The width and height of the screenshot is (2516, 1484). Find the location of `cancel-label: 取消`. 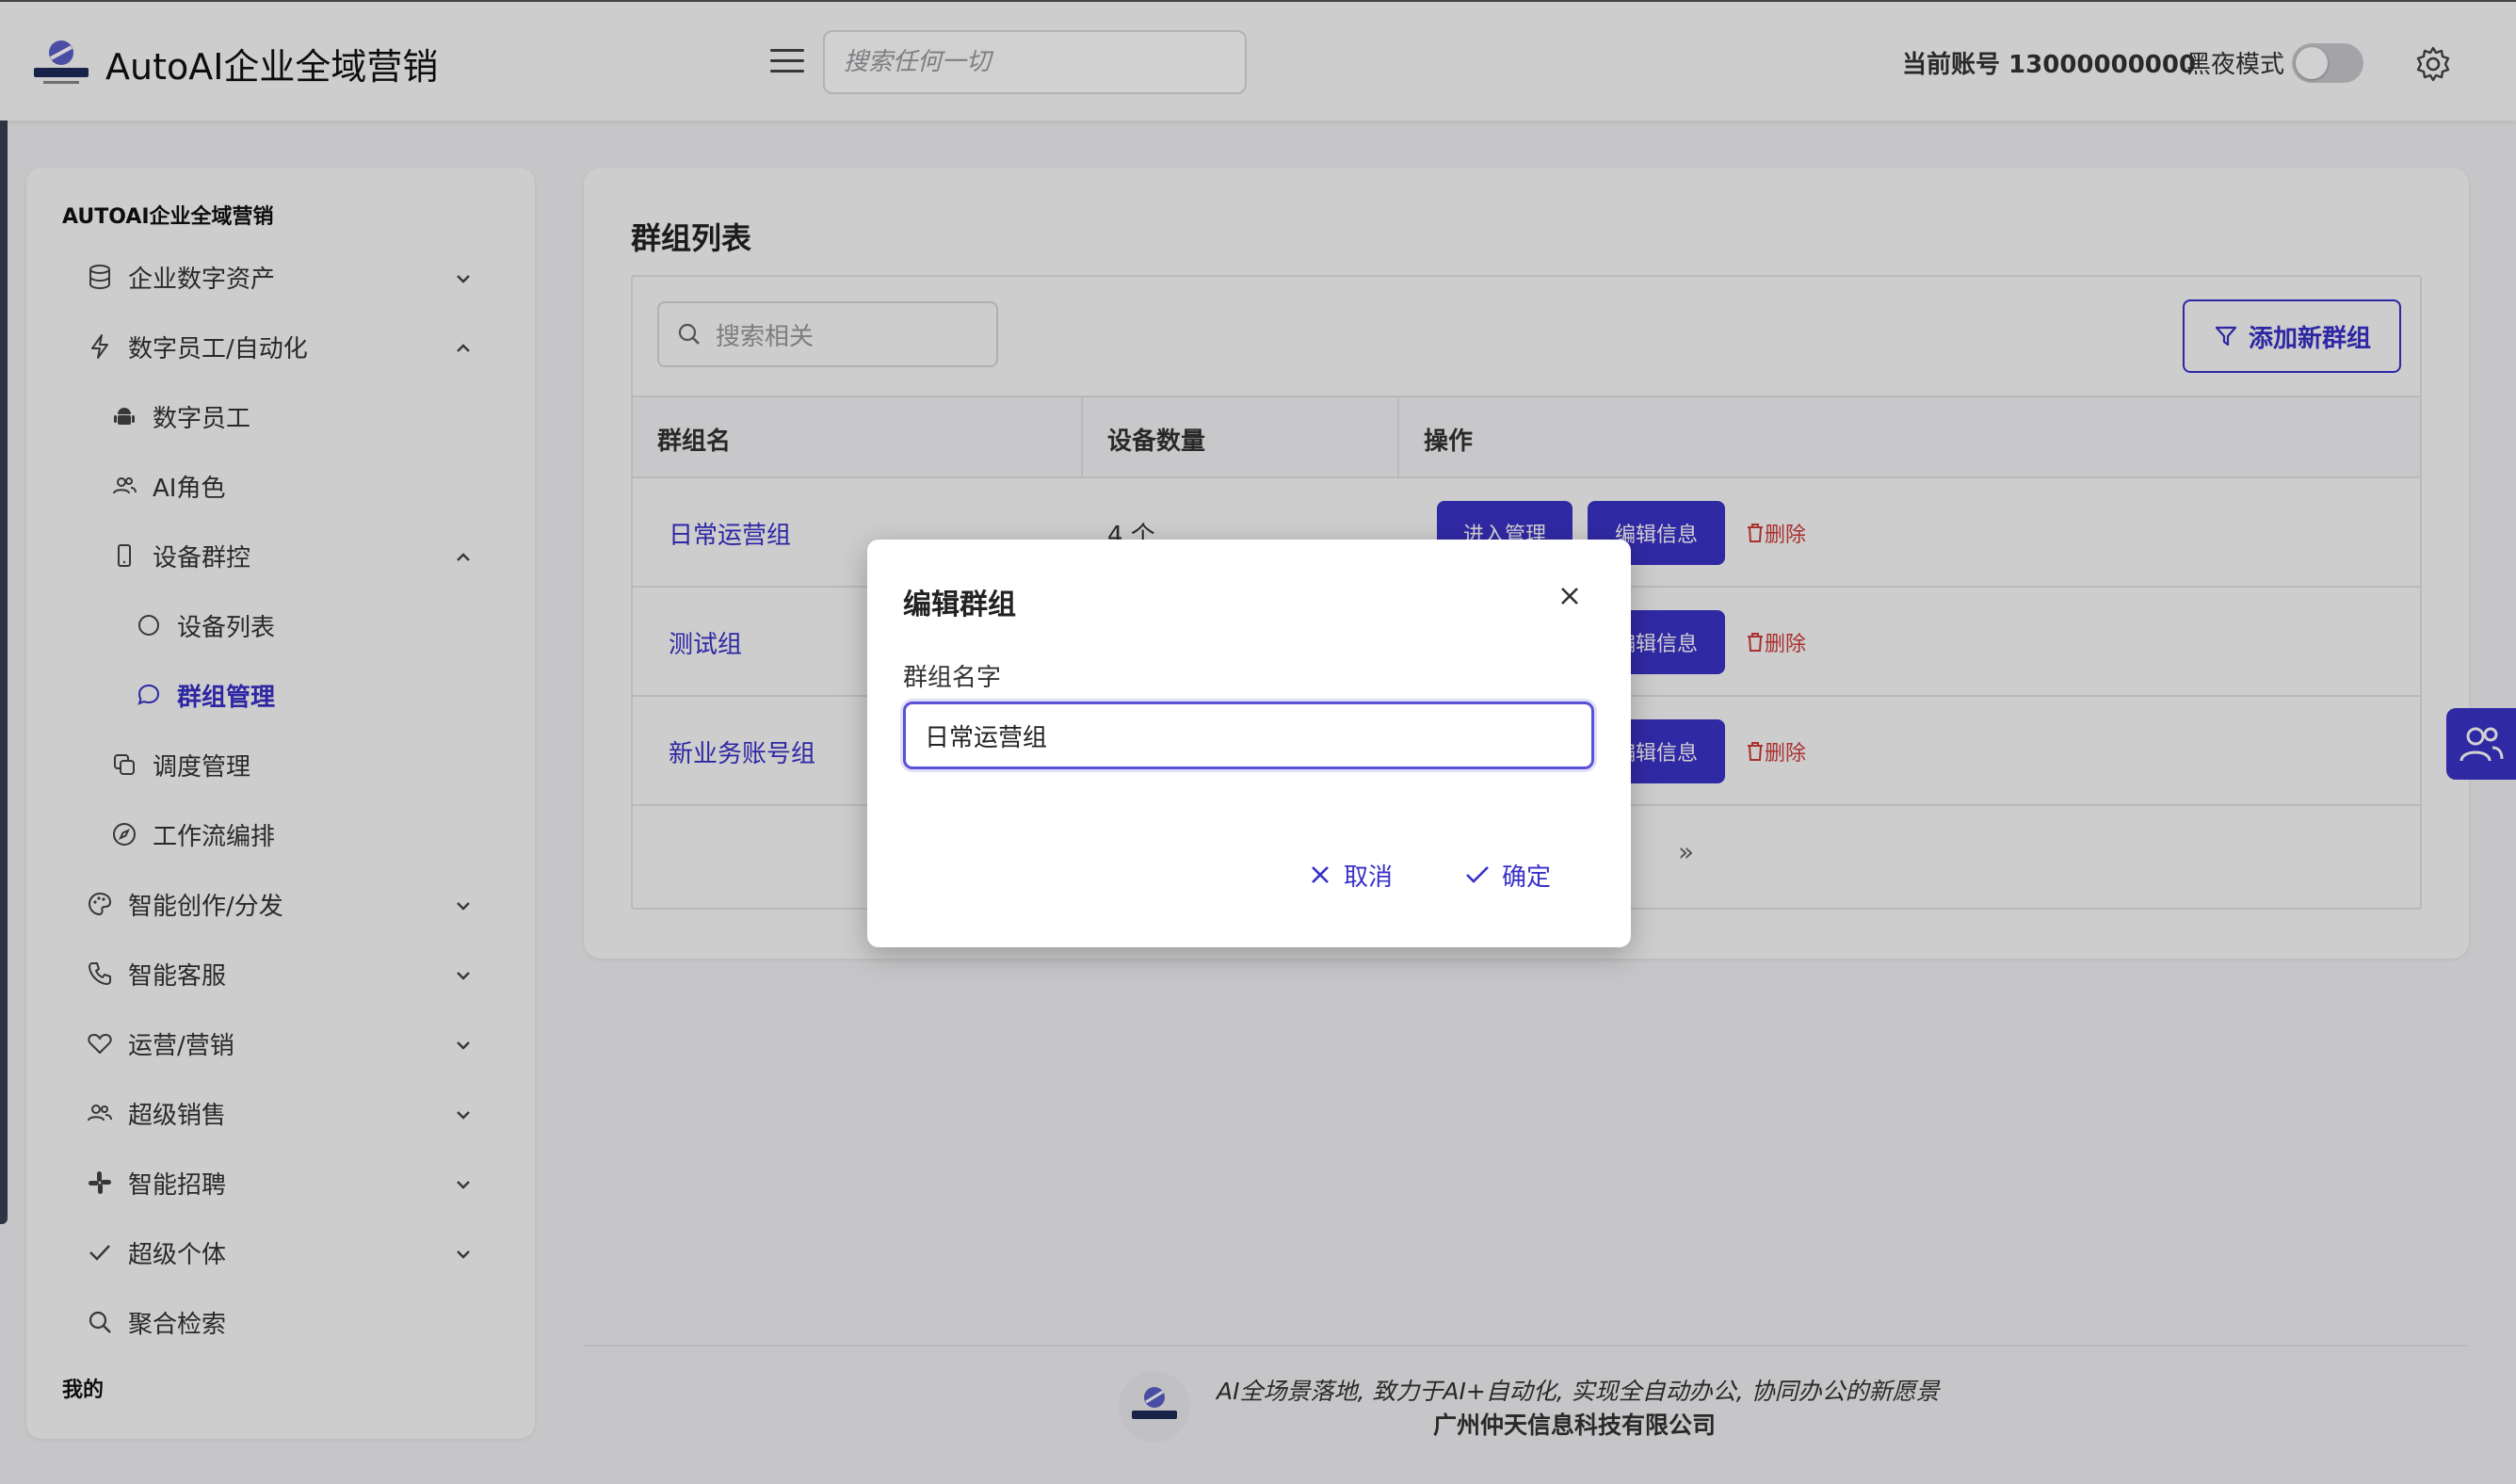

cancel-label: 取消 is located at coordinates (1369, 877).